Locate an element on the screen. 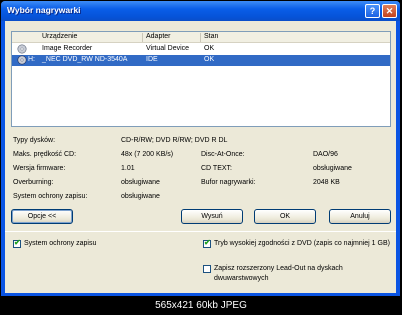  cd-text-value: obsługiwane is located at coordinates (332, 168).